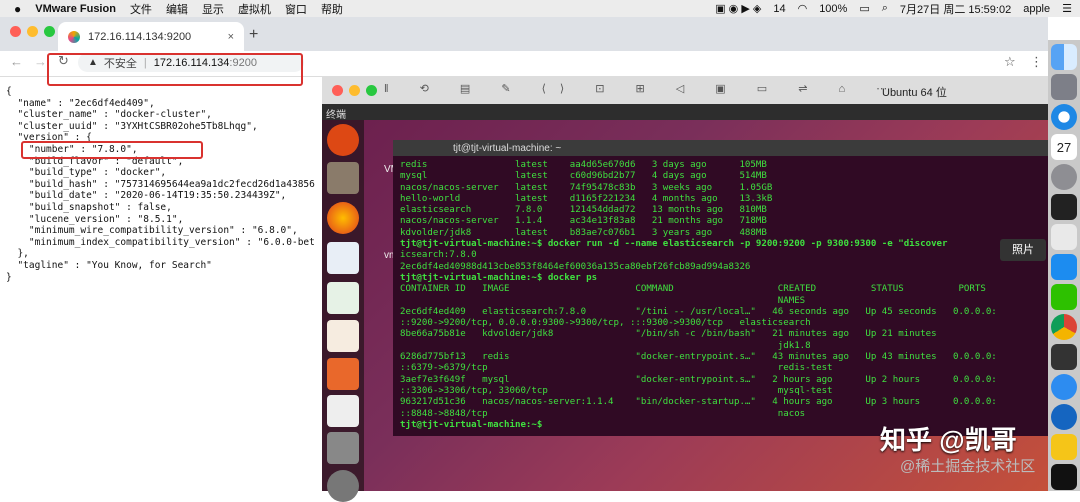 The image size is (1080, 502). Describe the element at coordinates (109, 115) in the screenshot. I see `json-line: "cluster_name" : "docker-cluster",` at that location.